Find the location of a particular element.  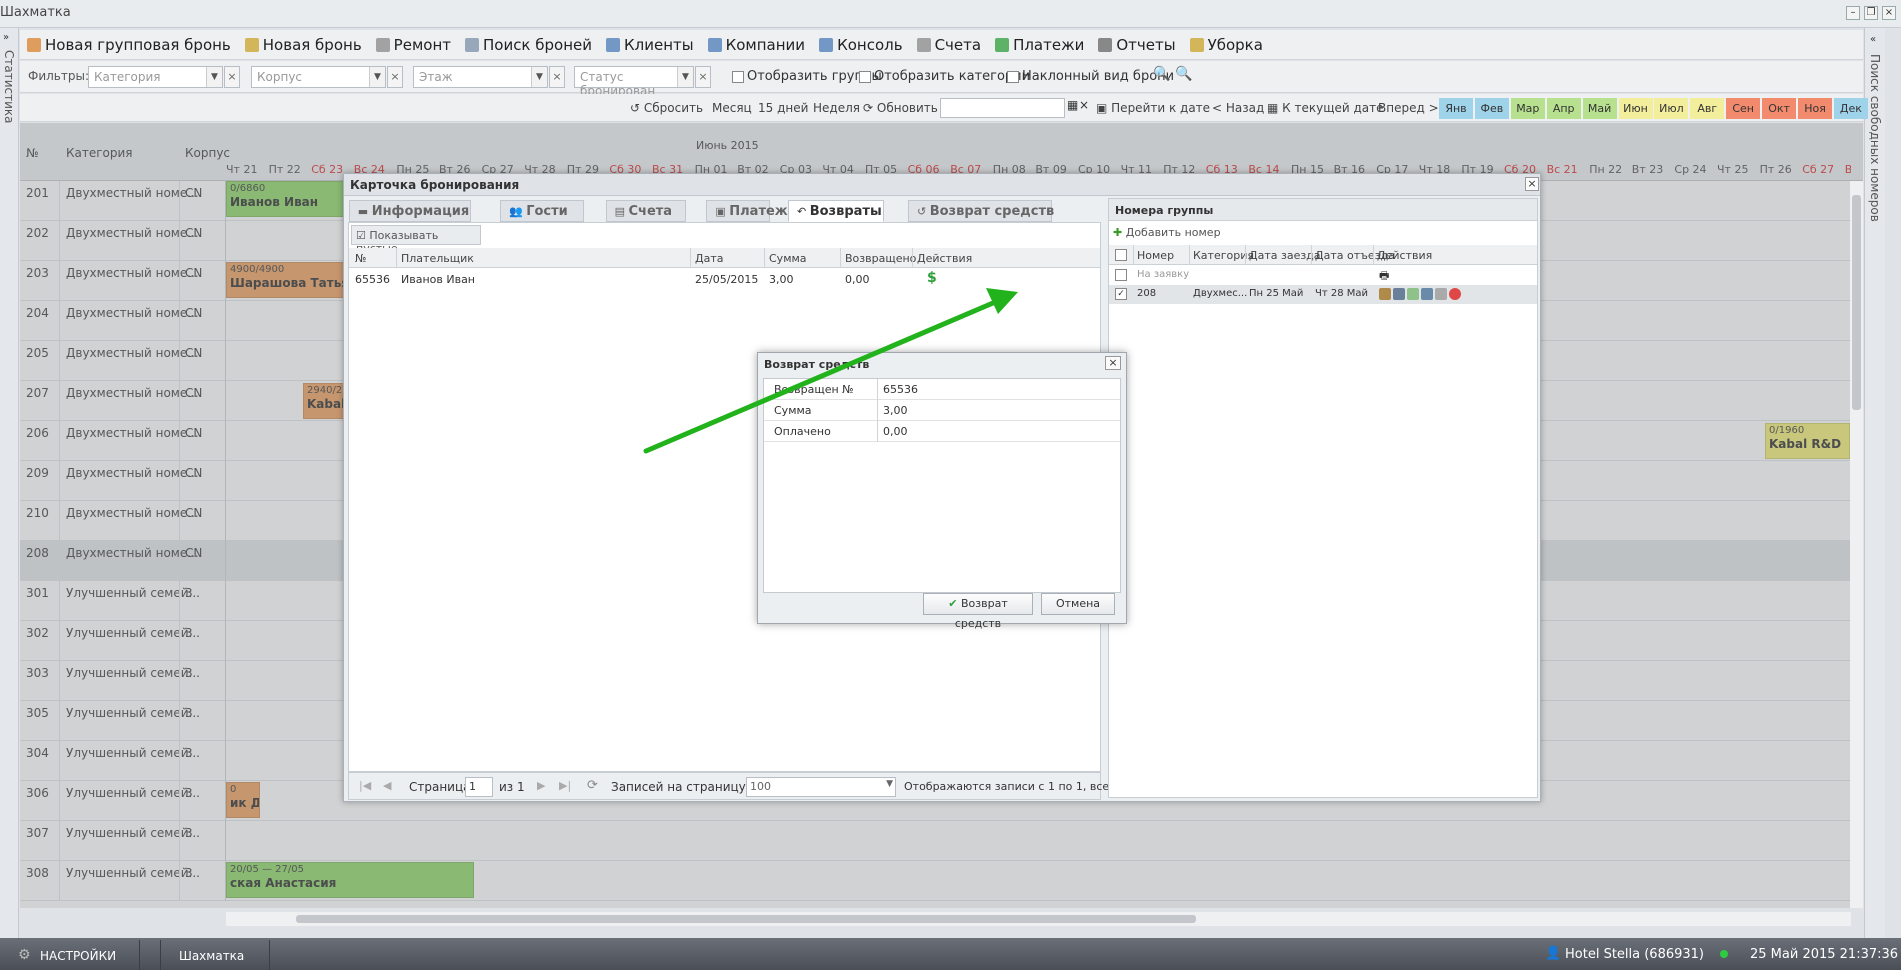

refresh-icon: ⟳ is located at coordinates (592, 785).